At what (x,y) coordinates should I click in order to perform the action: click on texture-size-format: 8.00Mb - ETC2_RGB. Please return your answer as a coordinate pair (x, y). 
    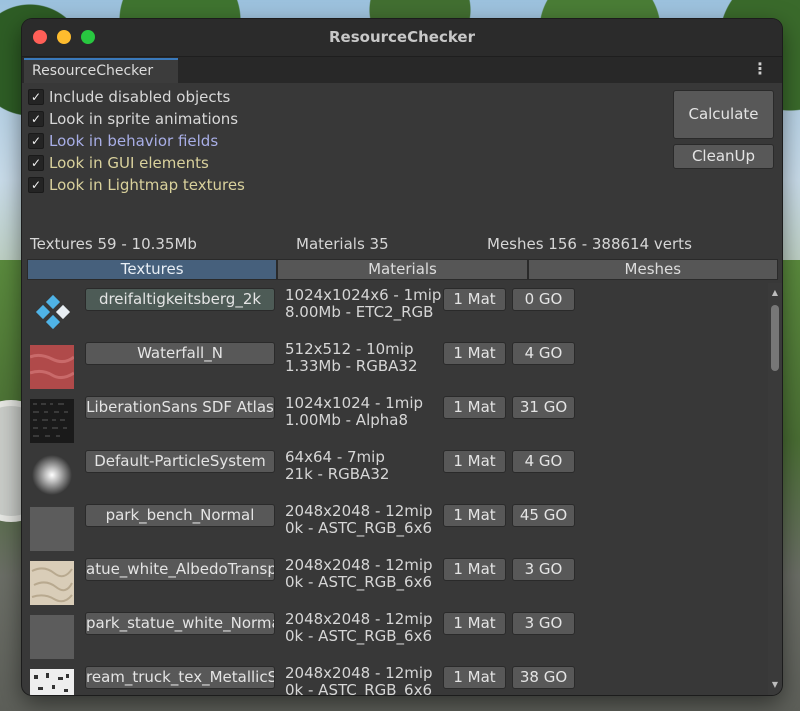
    Looking at the image, I should click on (359, 312).